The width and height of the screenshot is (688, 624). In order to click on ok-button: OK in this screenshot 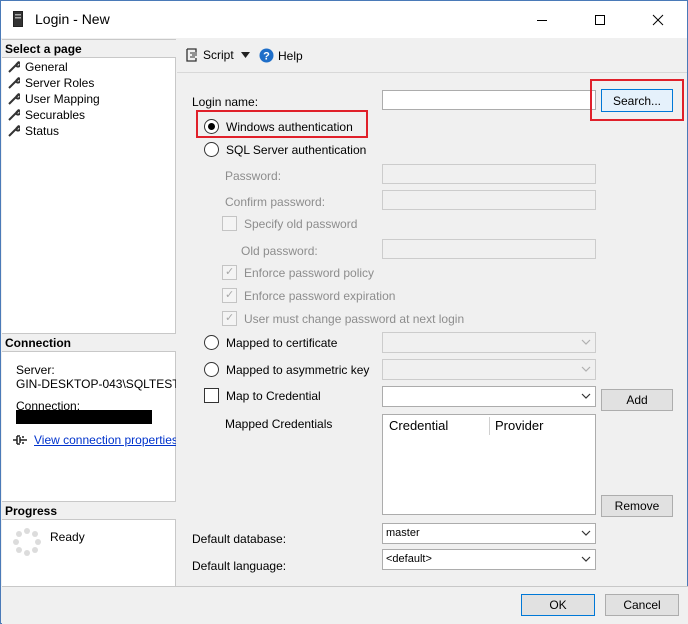, I will do `click(558, 605)`.